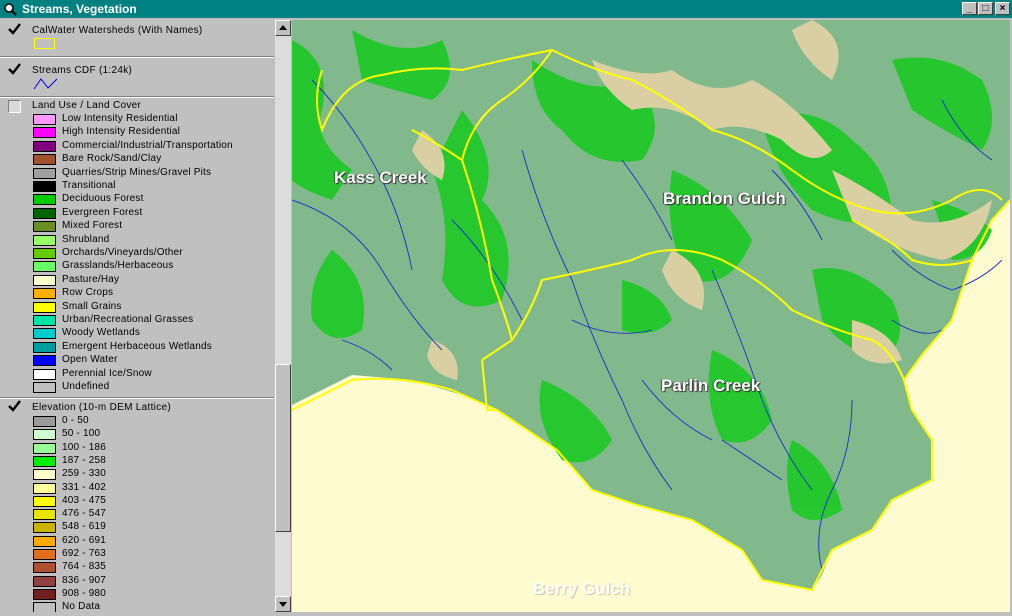  I want to click on window-title: Streams, Vegetation, so click(79, 9).